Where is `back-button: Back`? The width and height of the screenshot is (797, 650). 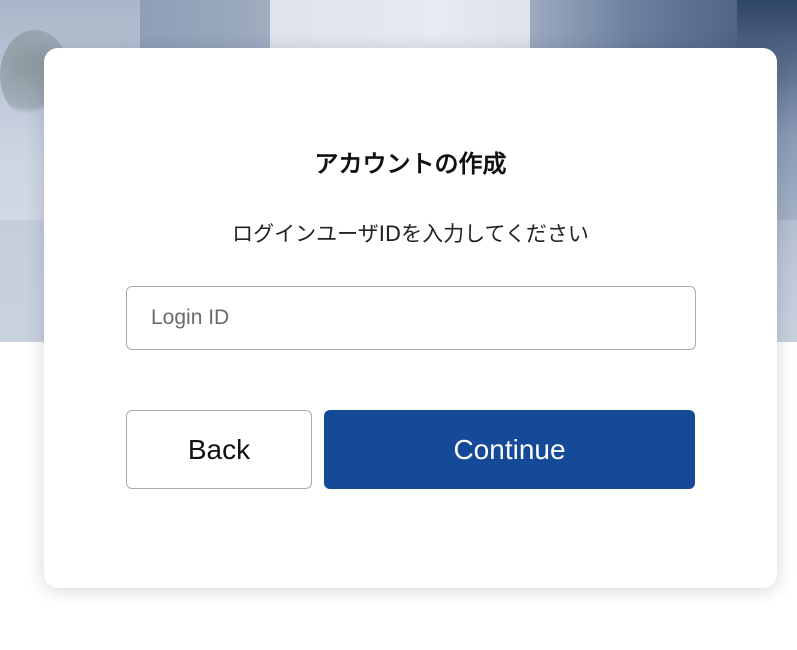
back-button: Back is located at coordinates (219, 449).